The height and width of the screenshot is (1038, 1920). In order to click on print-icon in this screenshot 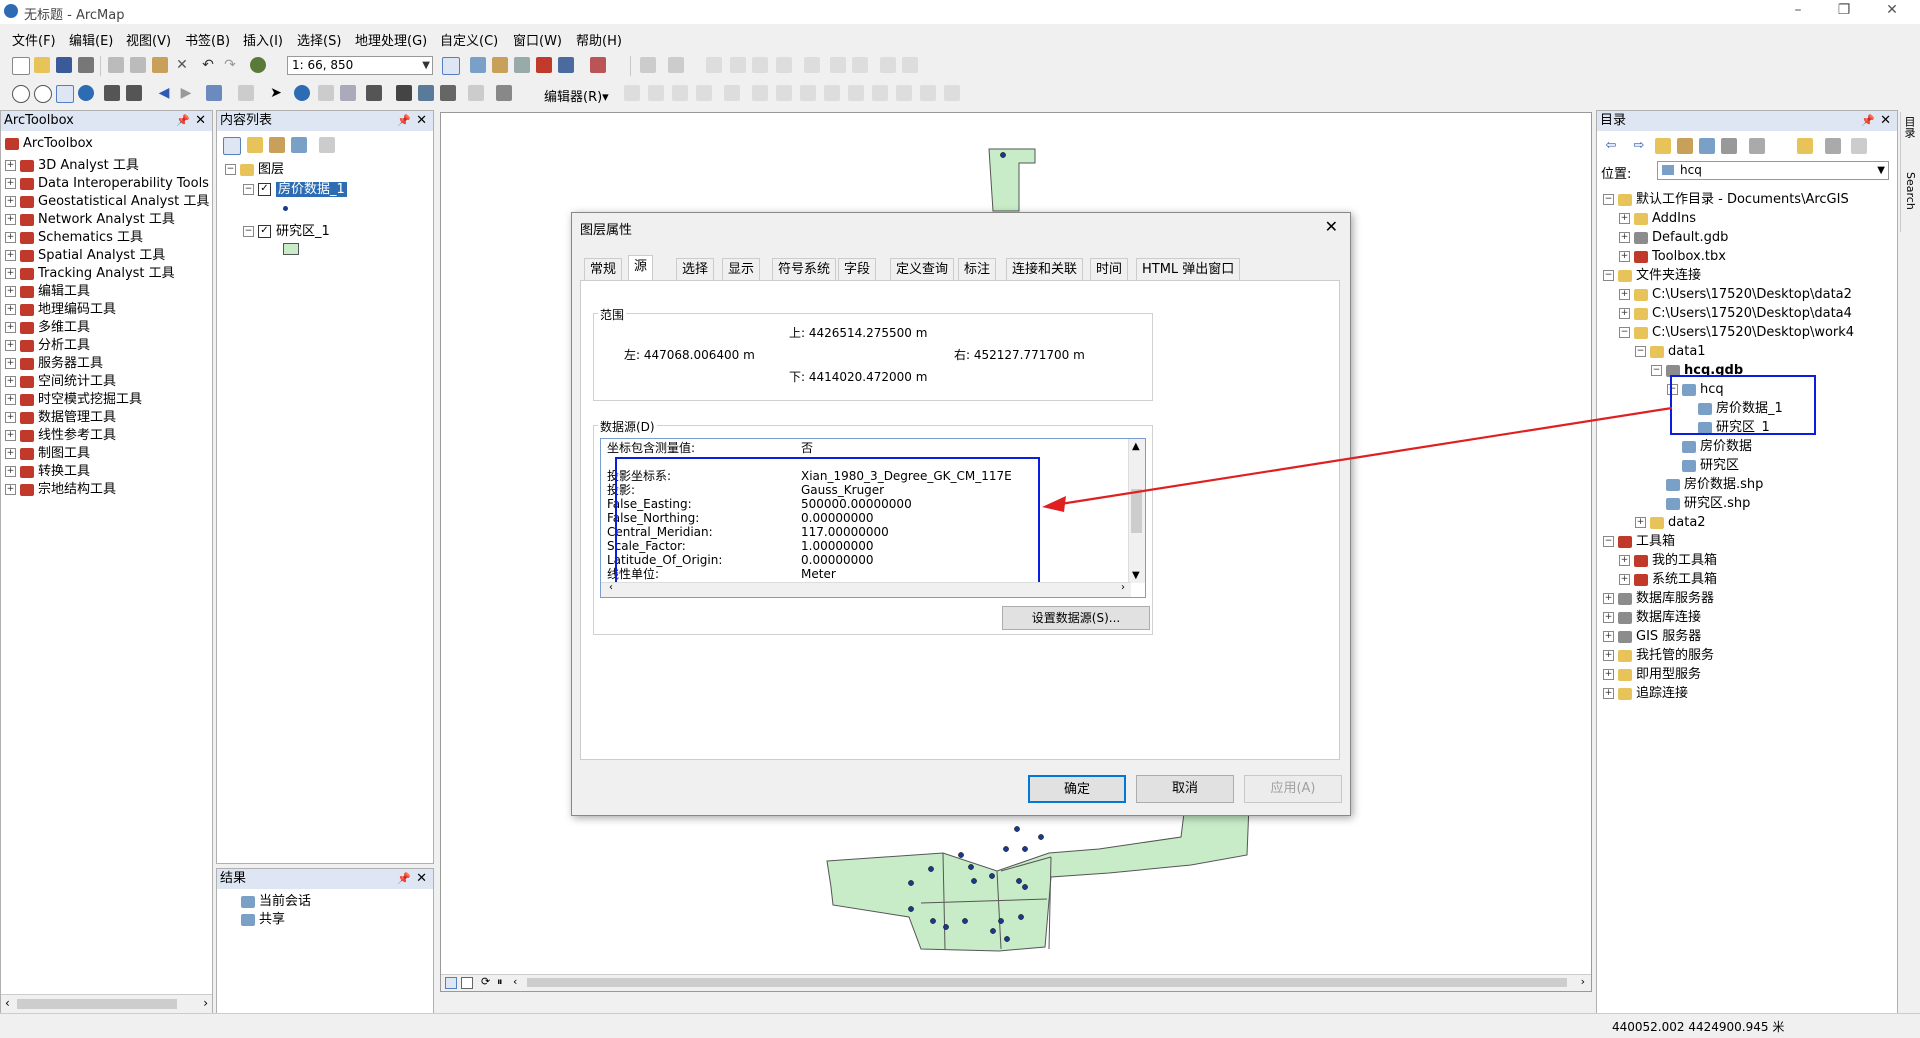, I will do `click(86, 65)`.